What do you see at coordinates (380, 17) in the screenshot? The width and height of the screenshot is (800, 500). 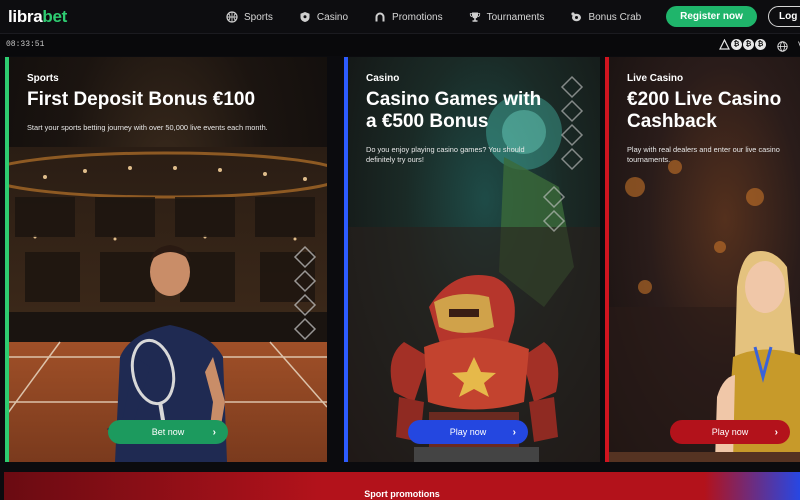 I see `horseshoe-icon` at bounding box center [380, 17].